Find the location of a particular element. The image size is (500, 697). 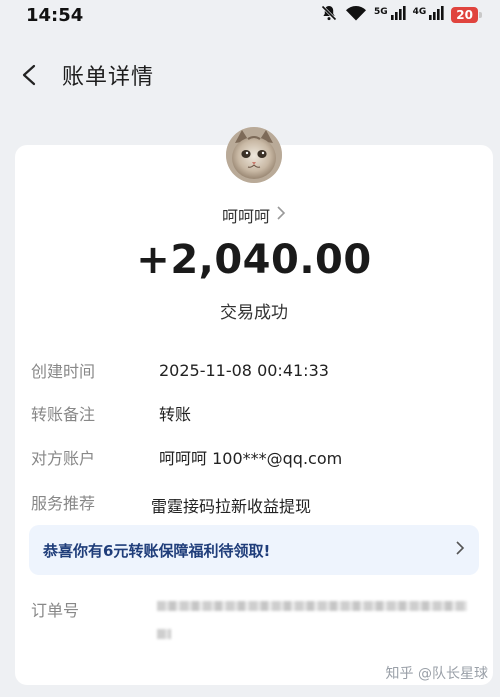

detail-row-order-number: 订单号 is located at coordinates (95, 609).